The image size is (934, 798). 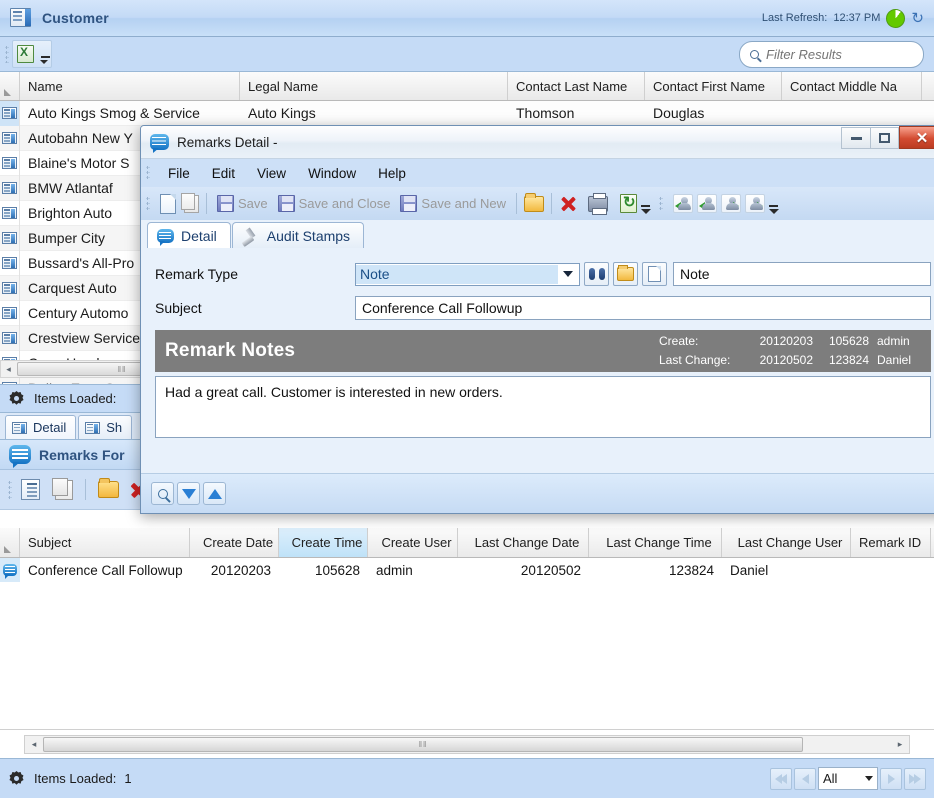 I want to click on scrollbar-thumb: ‖‖, so click(x=423, y=744).